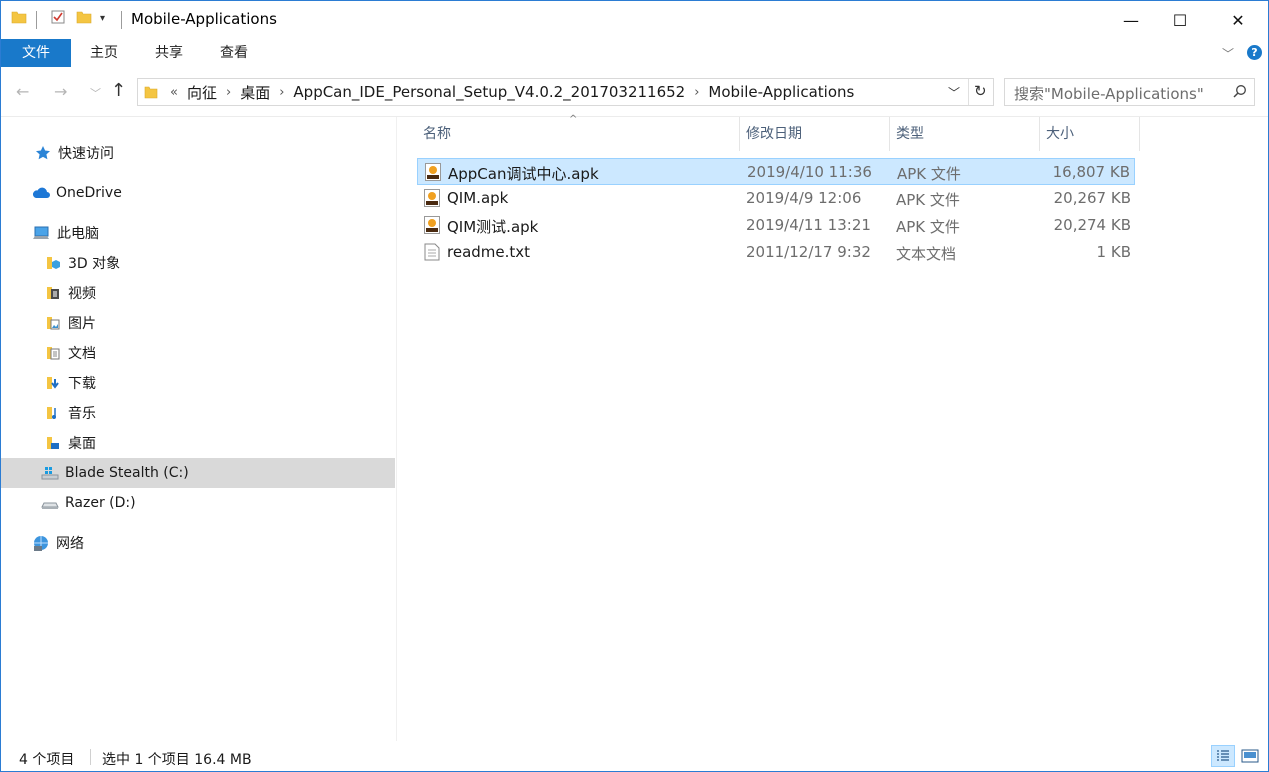 The image size is (1269, 772). What do you see at coordinates (965, 134) in the screenshot?
I see `column-header-type: 类型` at bounding box center [965, 134].